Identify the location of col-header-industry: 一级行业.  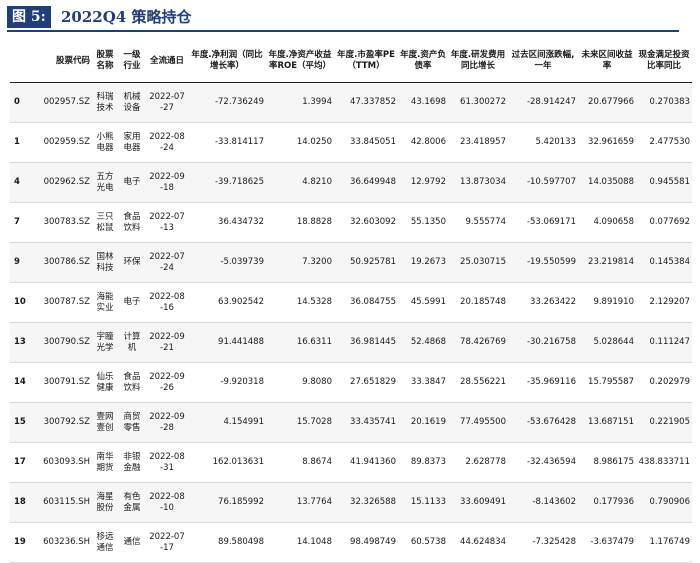
(132, 61).